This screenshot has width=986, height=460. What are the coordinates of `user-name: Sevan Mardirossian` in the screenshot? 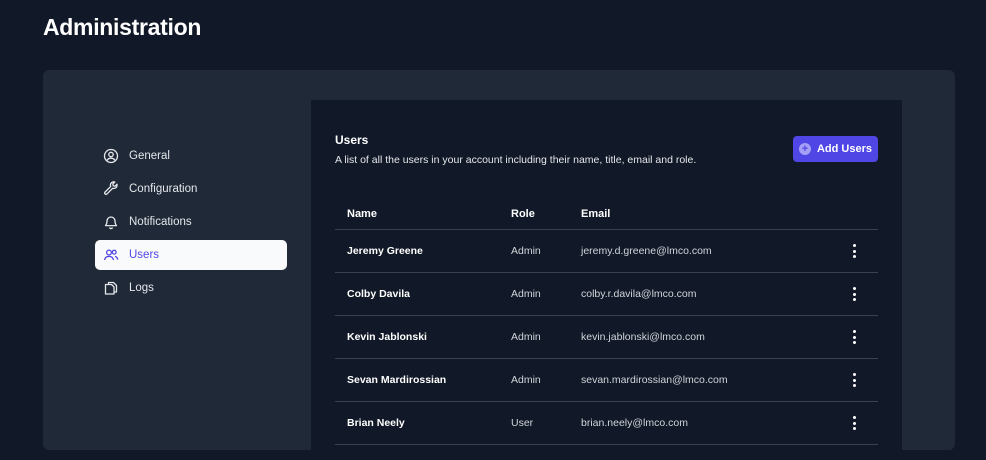 It's located at (397, 380).